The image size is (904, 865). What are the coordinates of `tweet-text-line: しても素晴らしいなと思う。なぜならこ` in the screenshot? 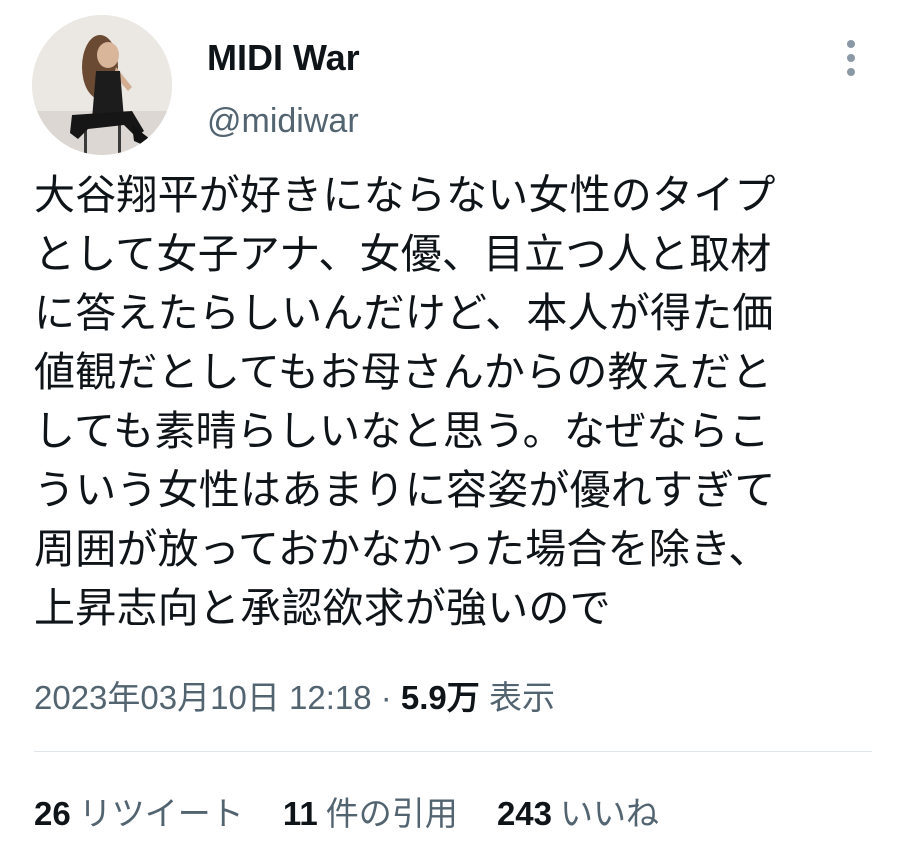 It's located at (402, 431).